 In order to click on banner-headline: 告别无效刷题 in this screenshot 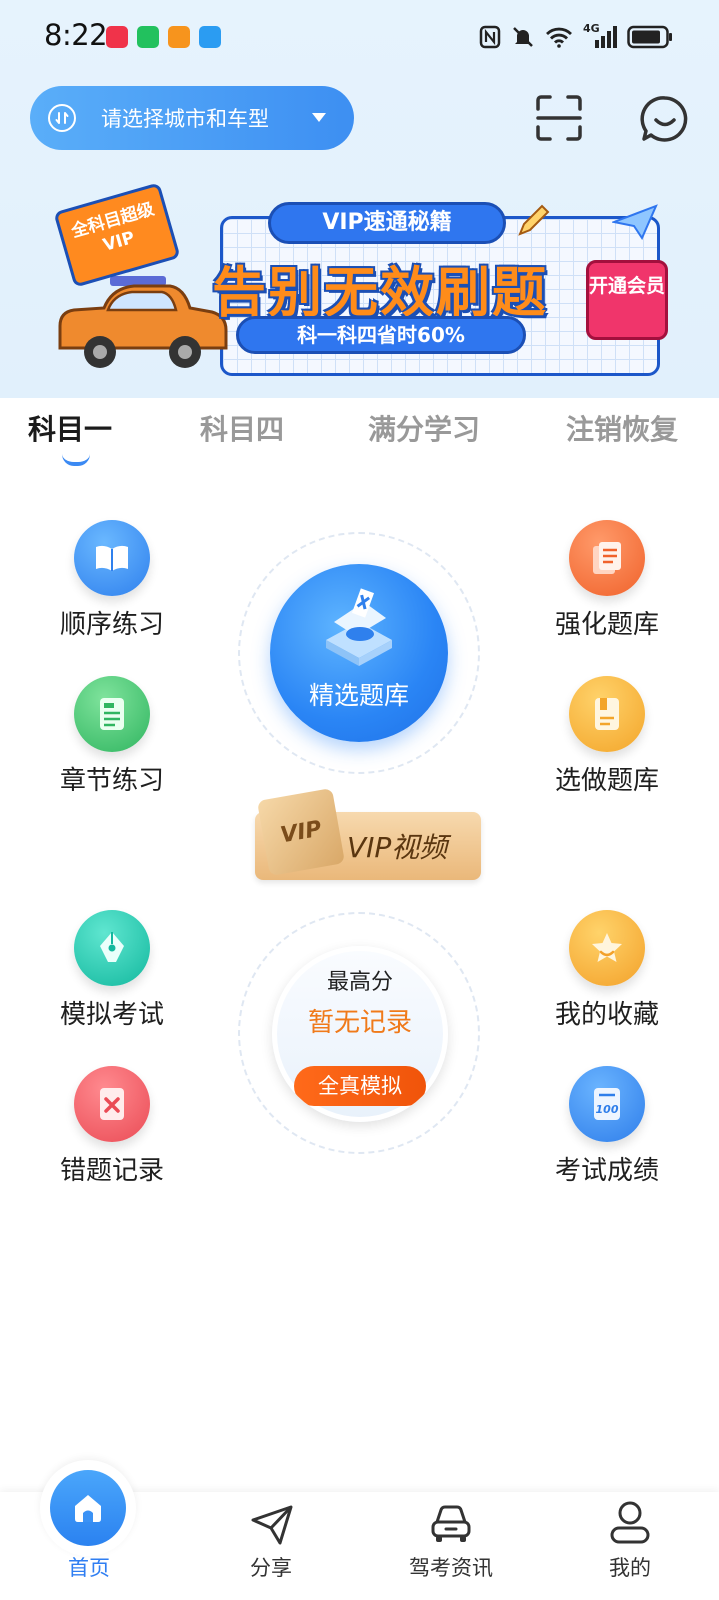, I will do `click(380, 292)`.